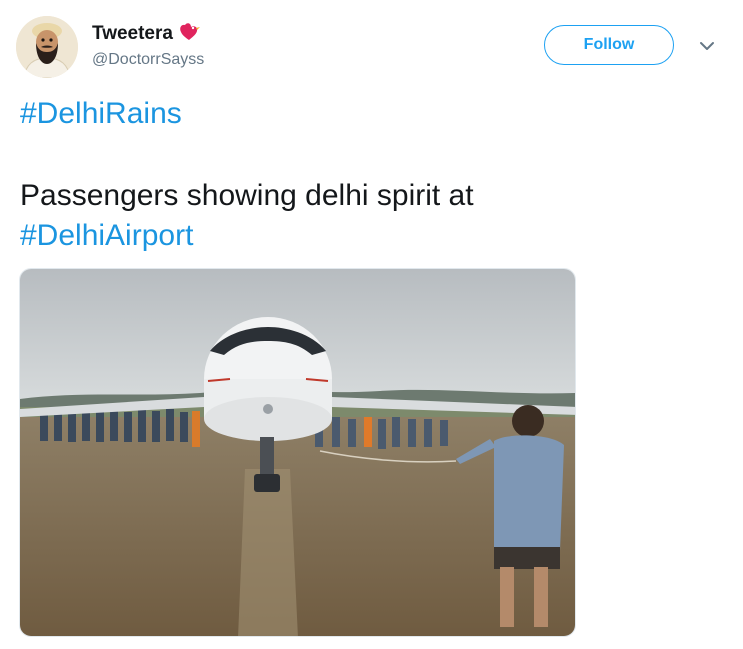  What do you see at coordinates (132, 34) in the screenshot?
I see `display-name: Tweetera` at bounding box center [132, 34].